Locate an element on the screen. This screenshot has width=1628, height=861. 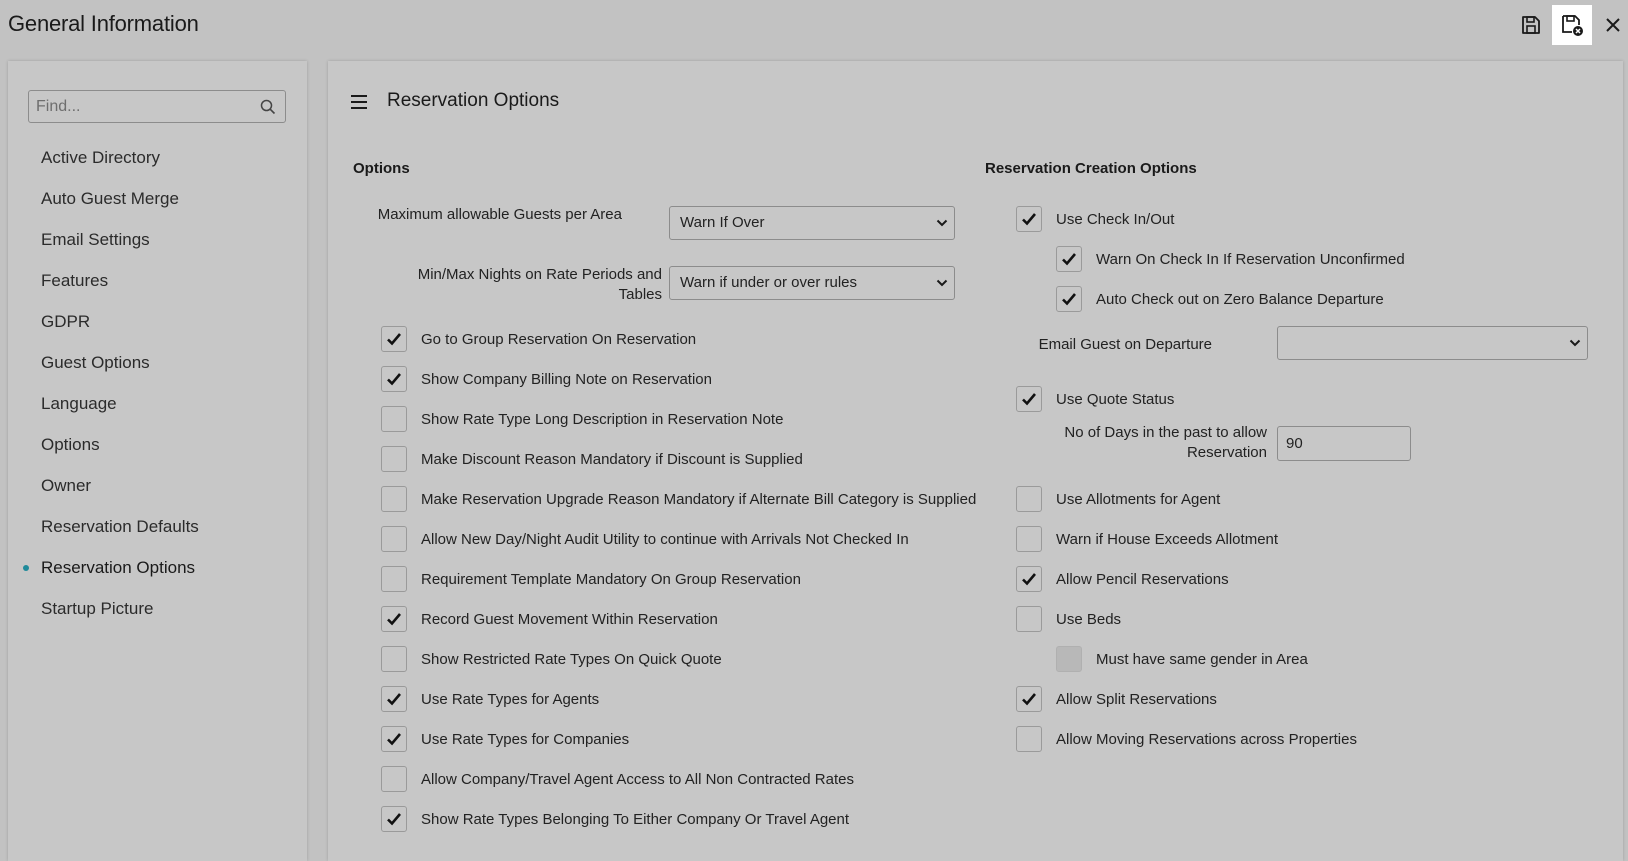
auto-check-out-checkbox: Auto Check out on Zero Balance Departure is located at coordinates (1220, 299).